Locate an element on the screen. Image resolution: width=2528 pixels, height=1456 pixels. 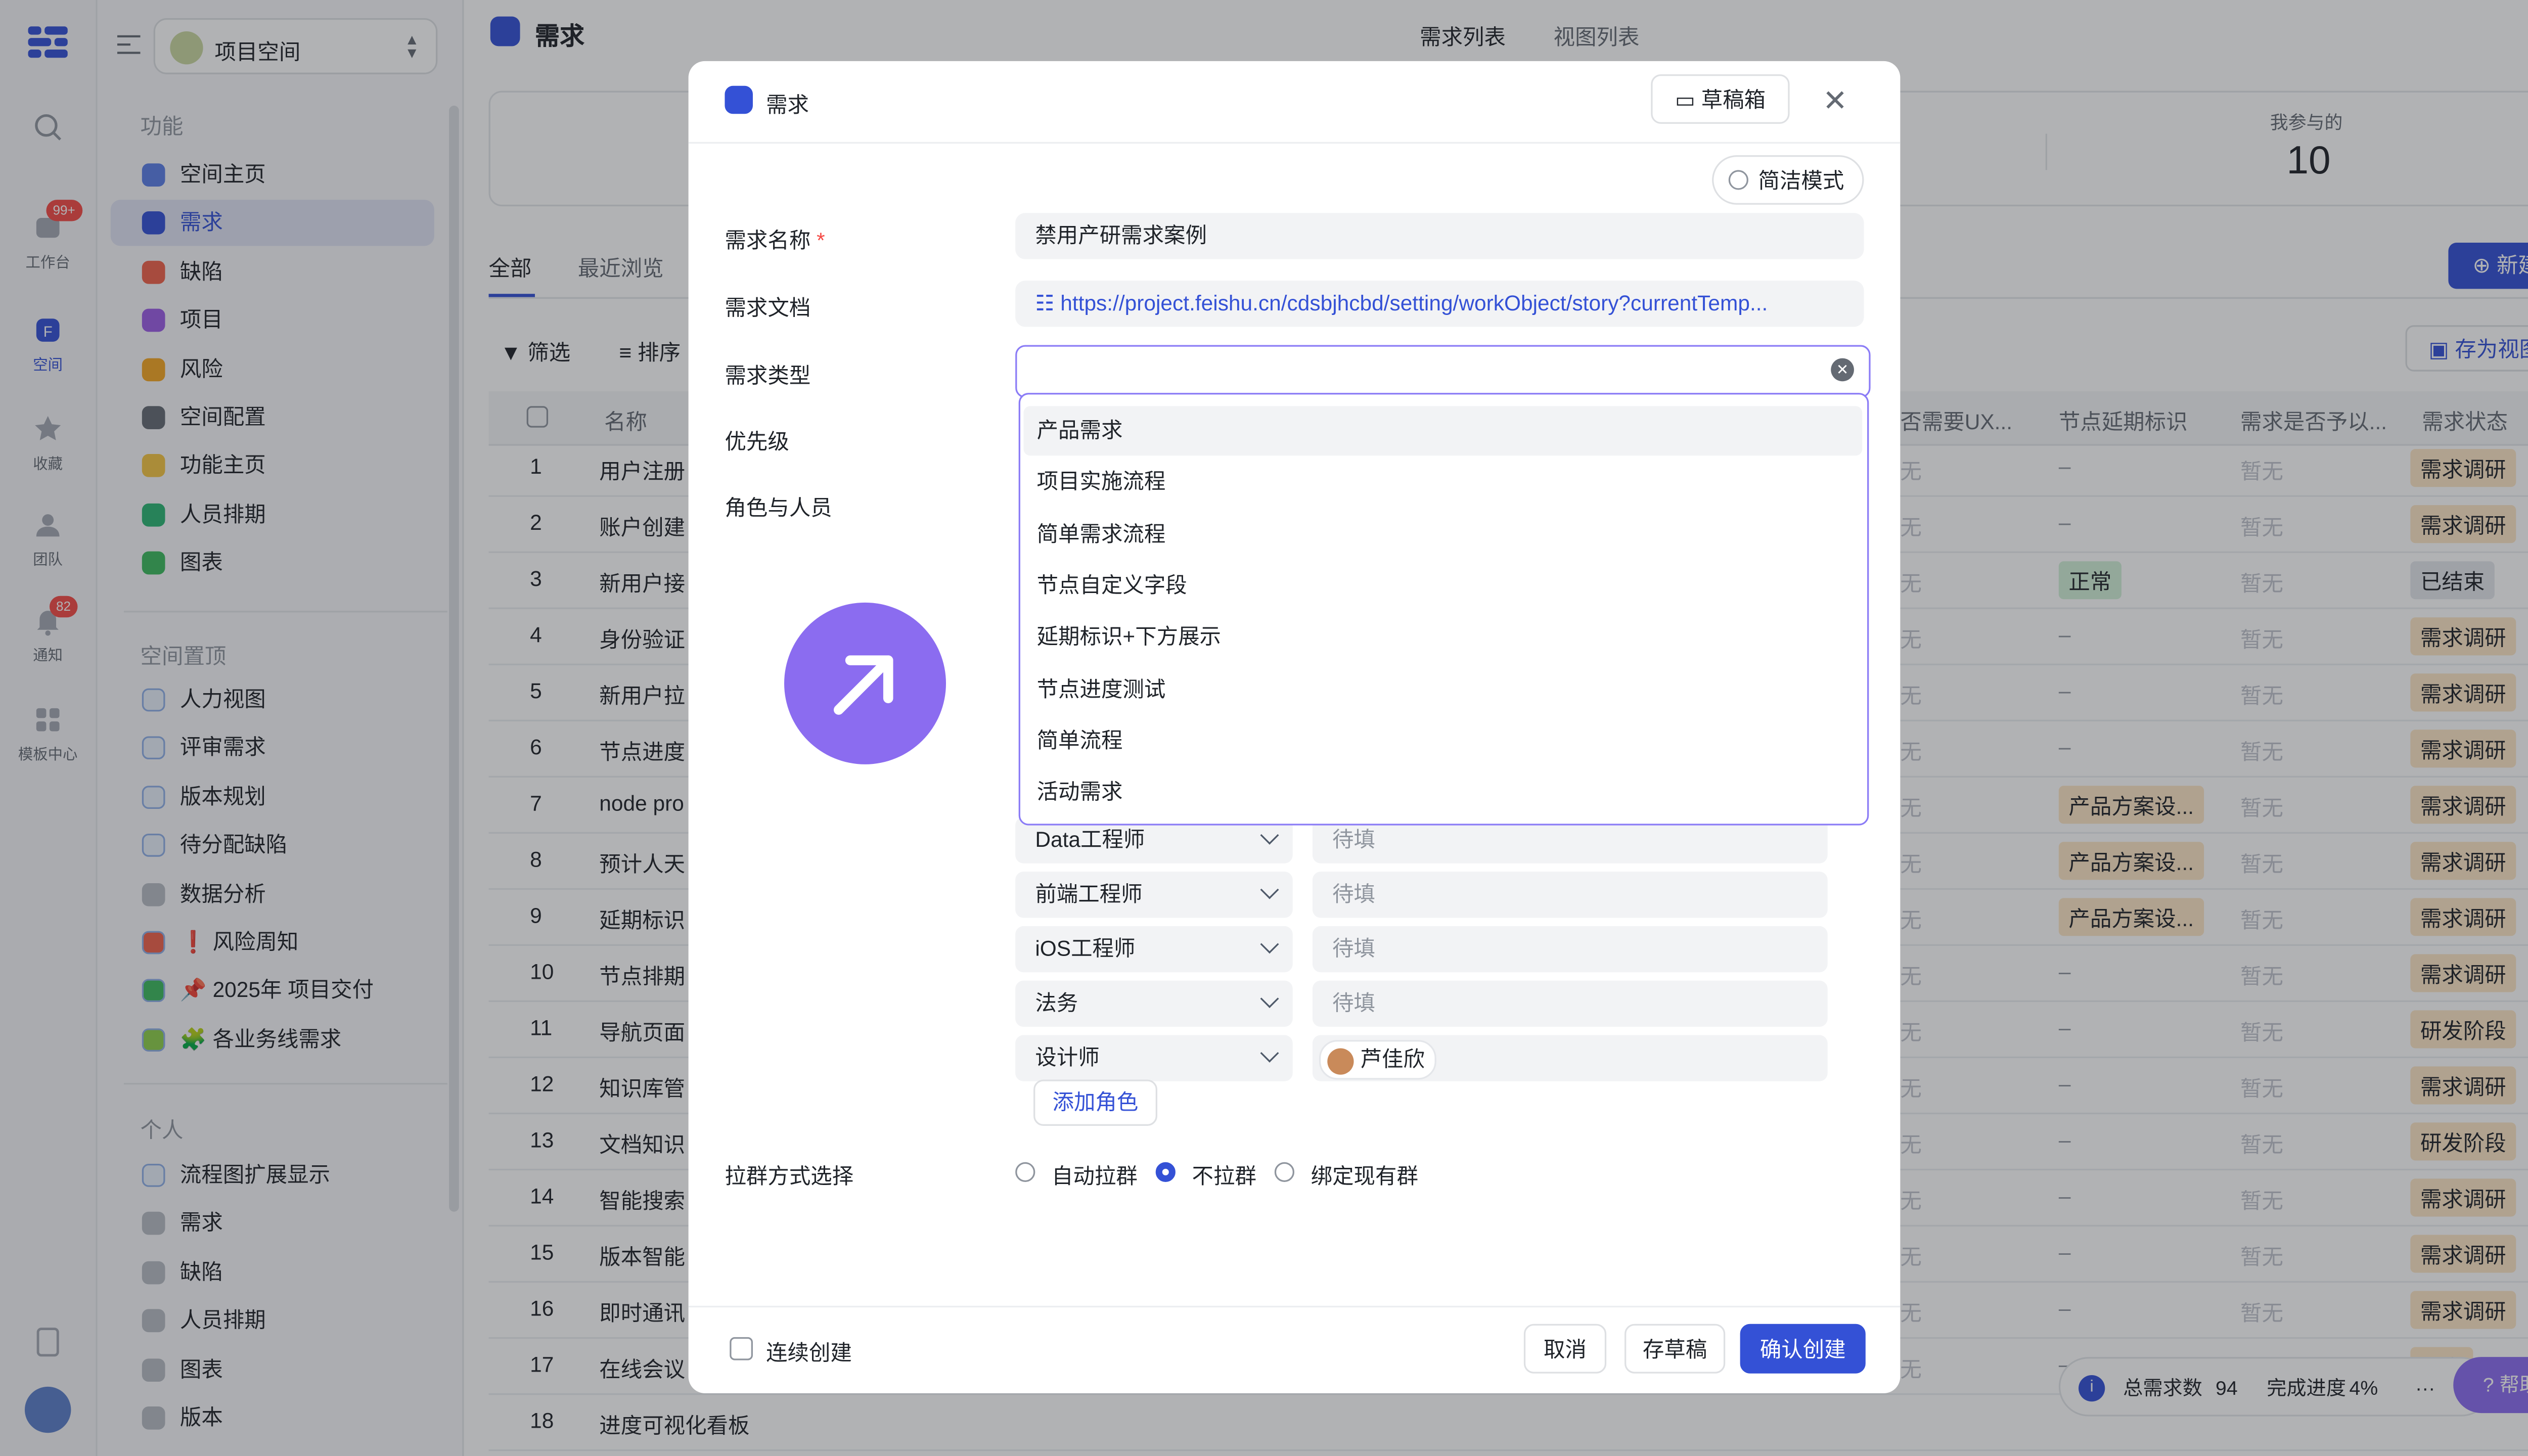
simple-mode-radio is located at coordinates (1738, 180).